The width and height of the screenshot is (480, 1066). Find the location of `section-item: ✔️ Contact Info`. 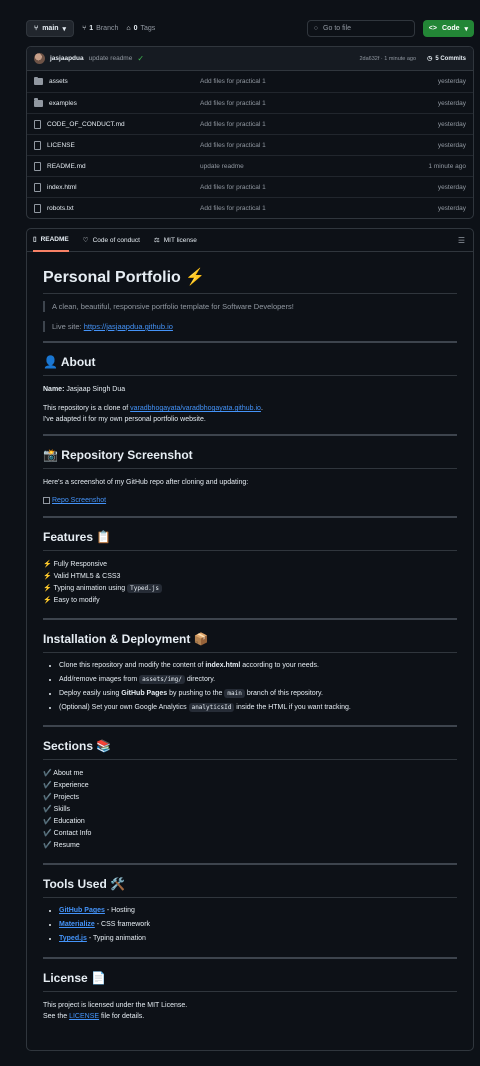

section-item: ✔️ Contact Info is located at coordinates (67, 833).